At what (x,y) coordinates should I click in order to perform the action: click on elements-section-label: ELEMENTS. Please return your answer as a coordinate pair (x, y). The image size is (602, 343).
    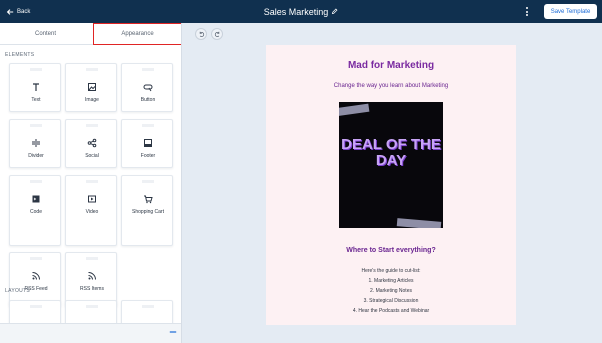
    Looking at the image, I should click on (20, 55).